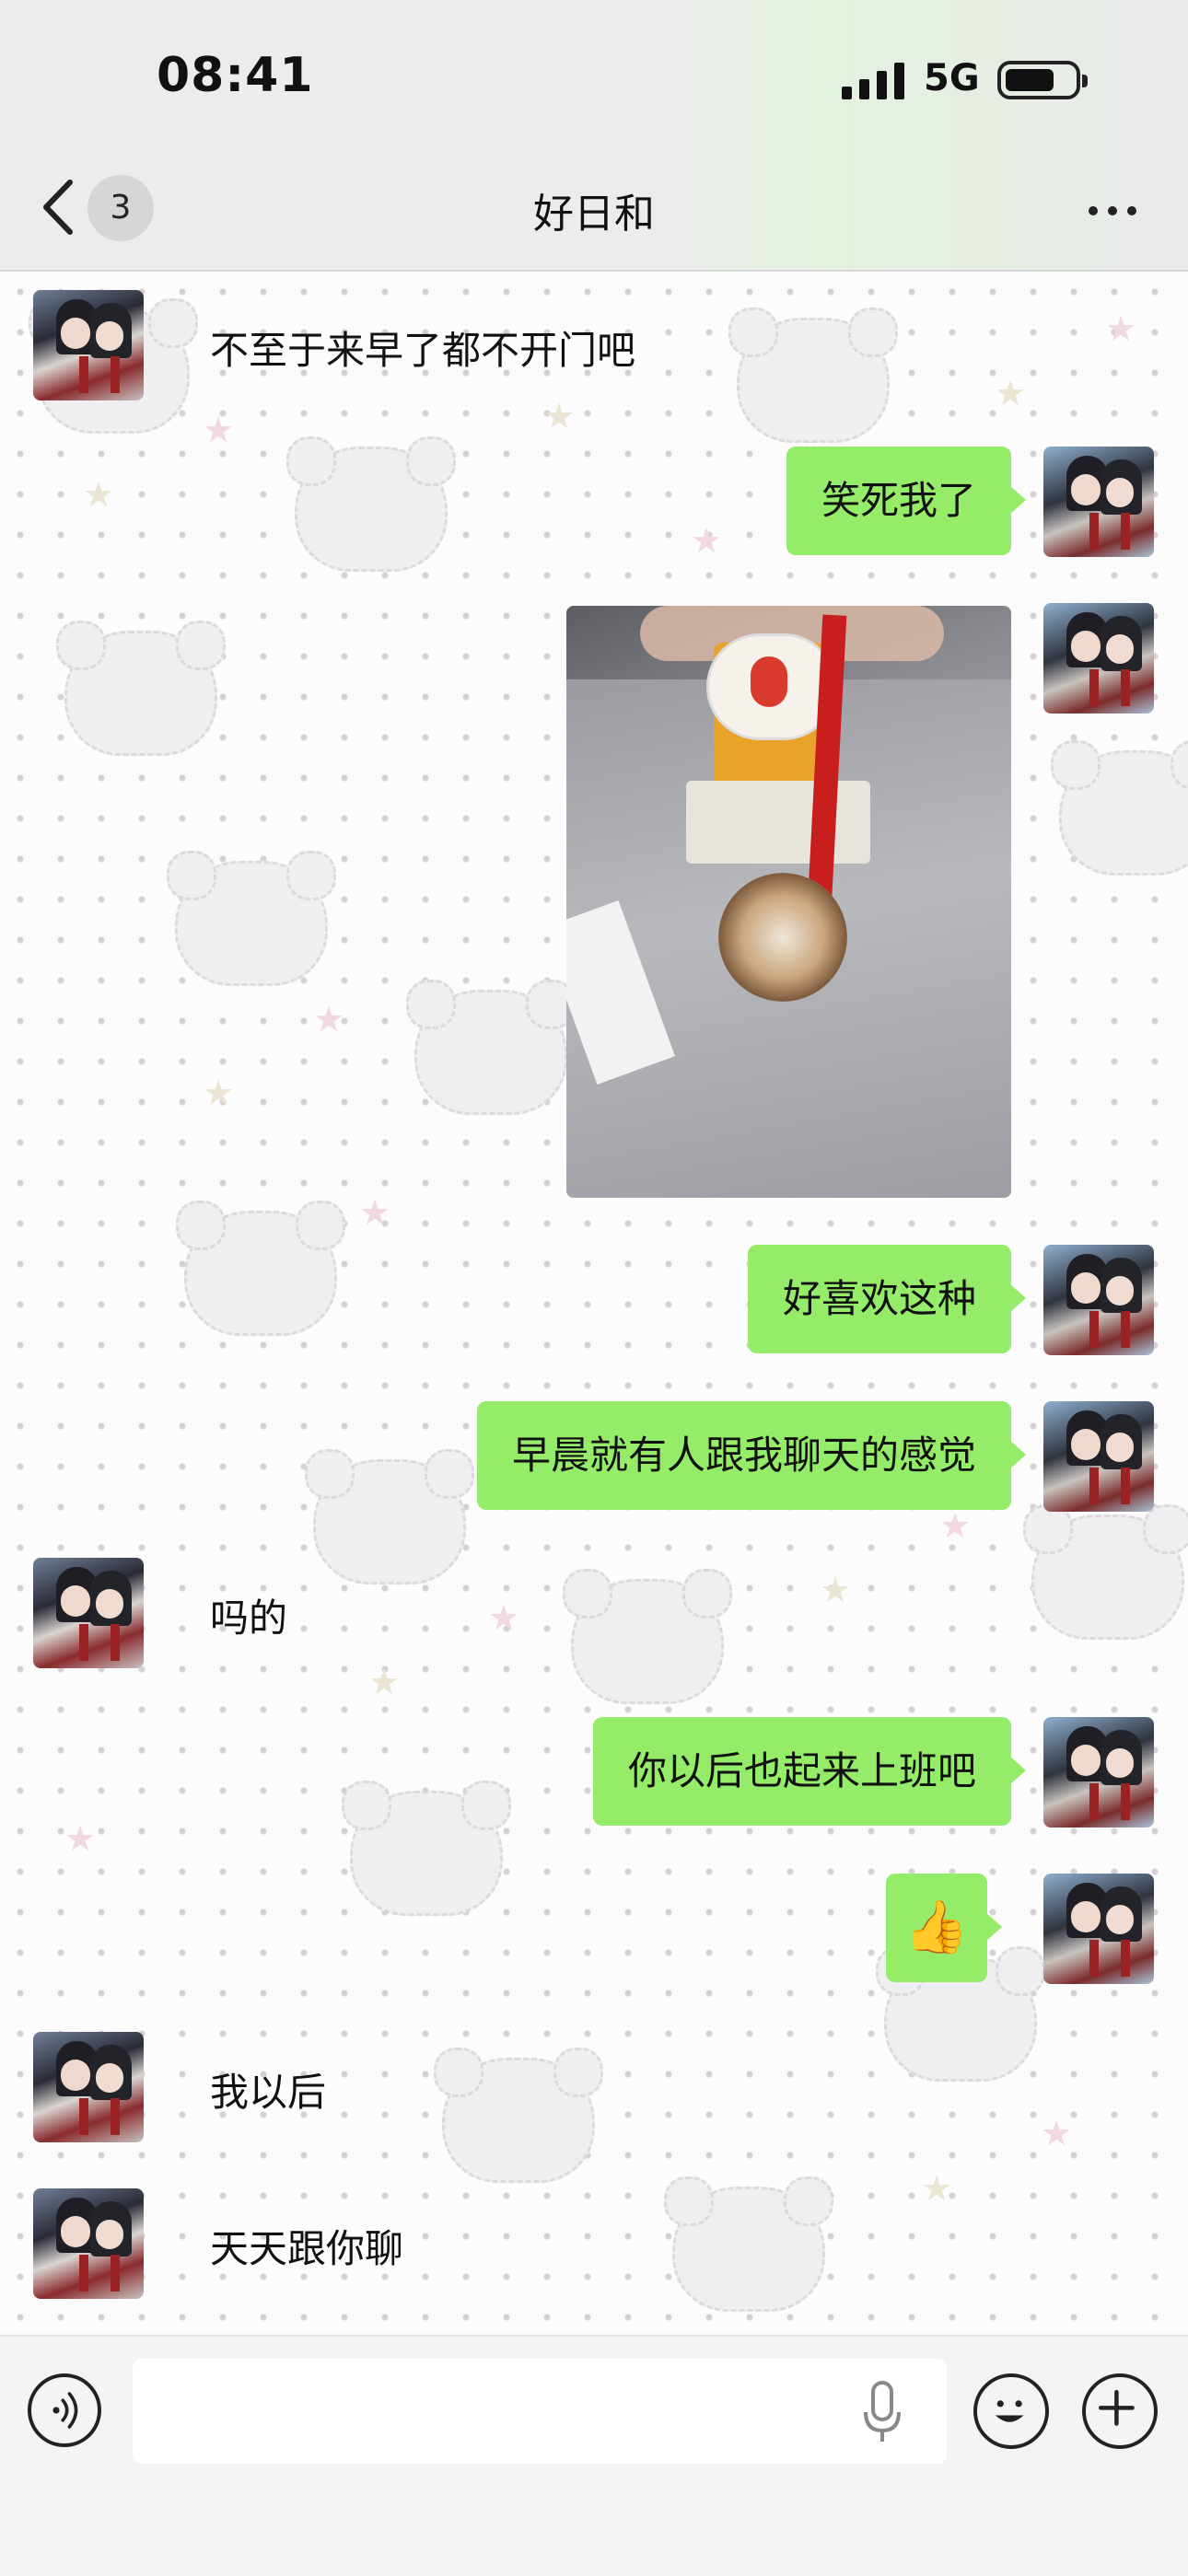 This screenshot has width=1188, height=2576. I want to click on wallpaper-star-decoration: ★, so click(219, 430).